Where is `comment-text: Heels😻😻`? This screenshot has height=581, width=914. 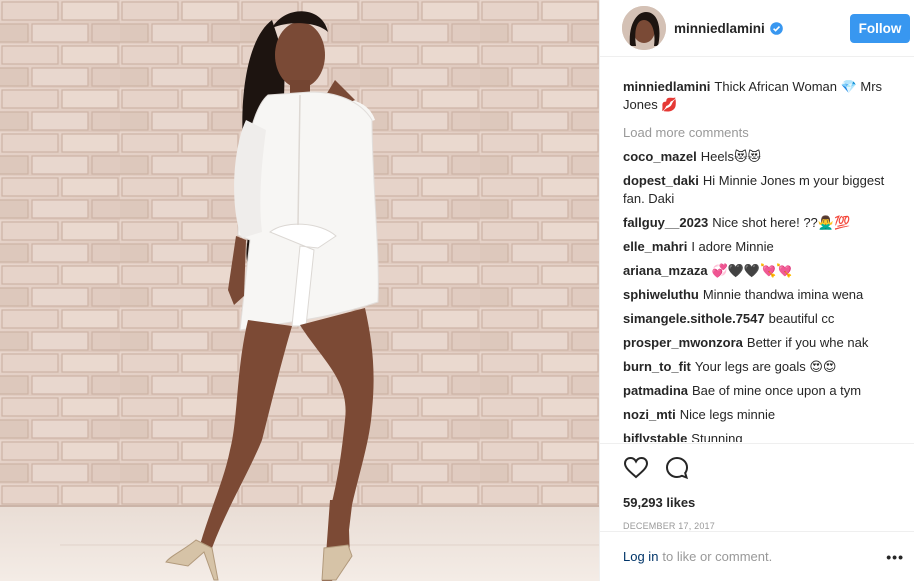 comment-text: Heels😻😻 is located at coordinates (731, 156).